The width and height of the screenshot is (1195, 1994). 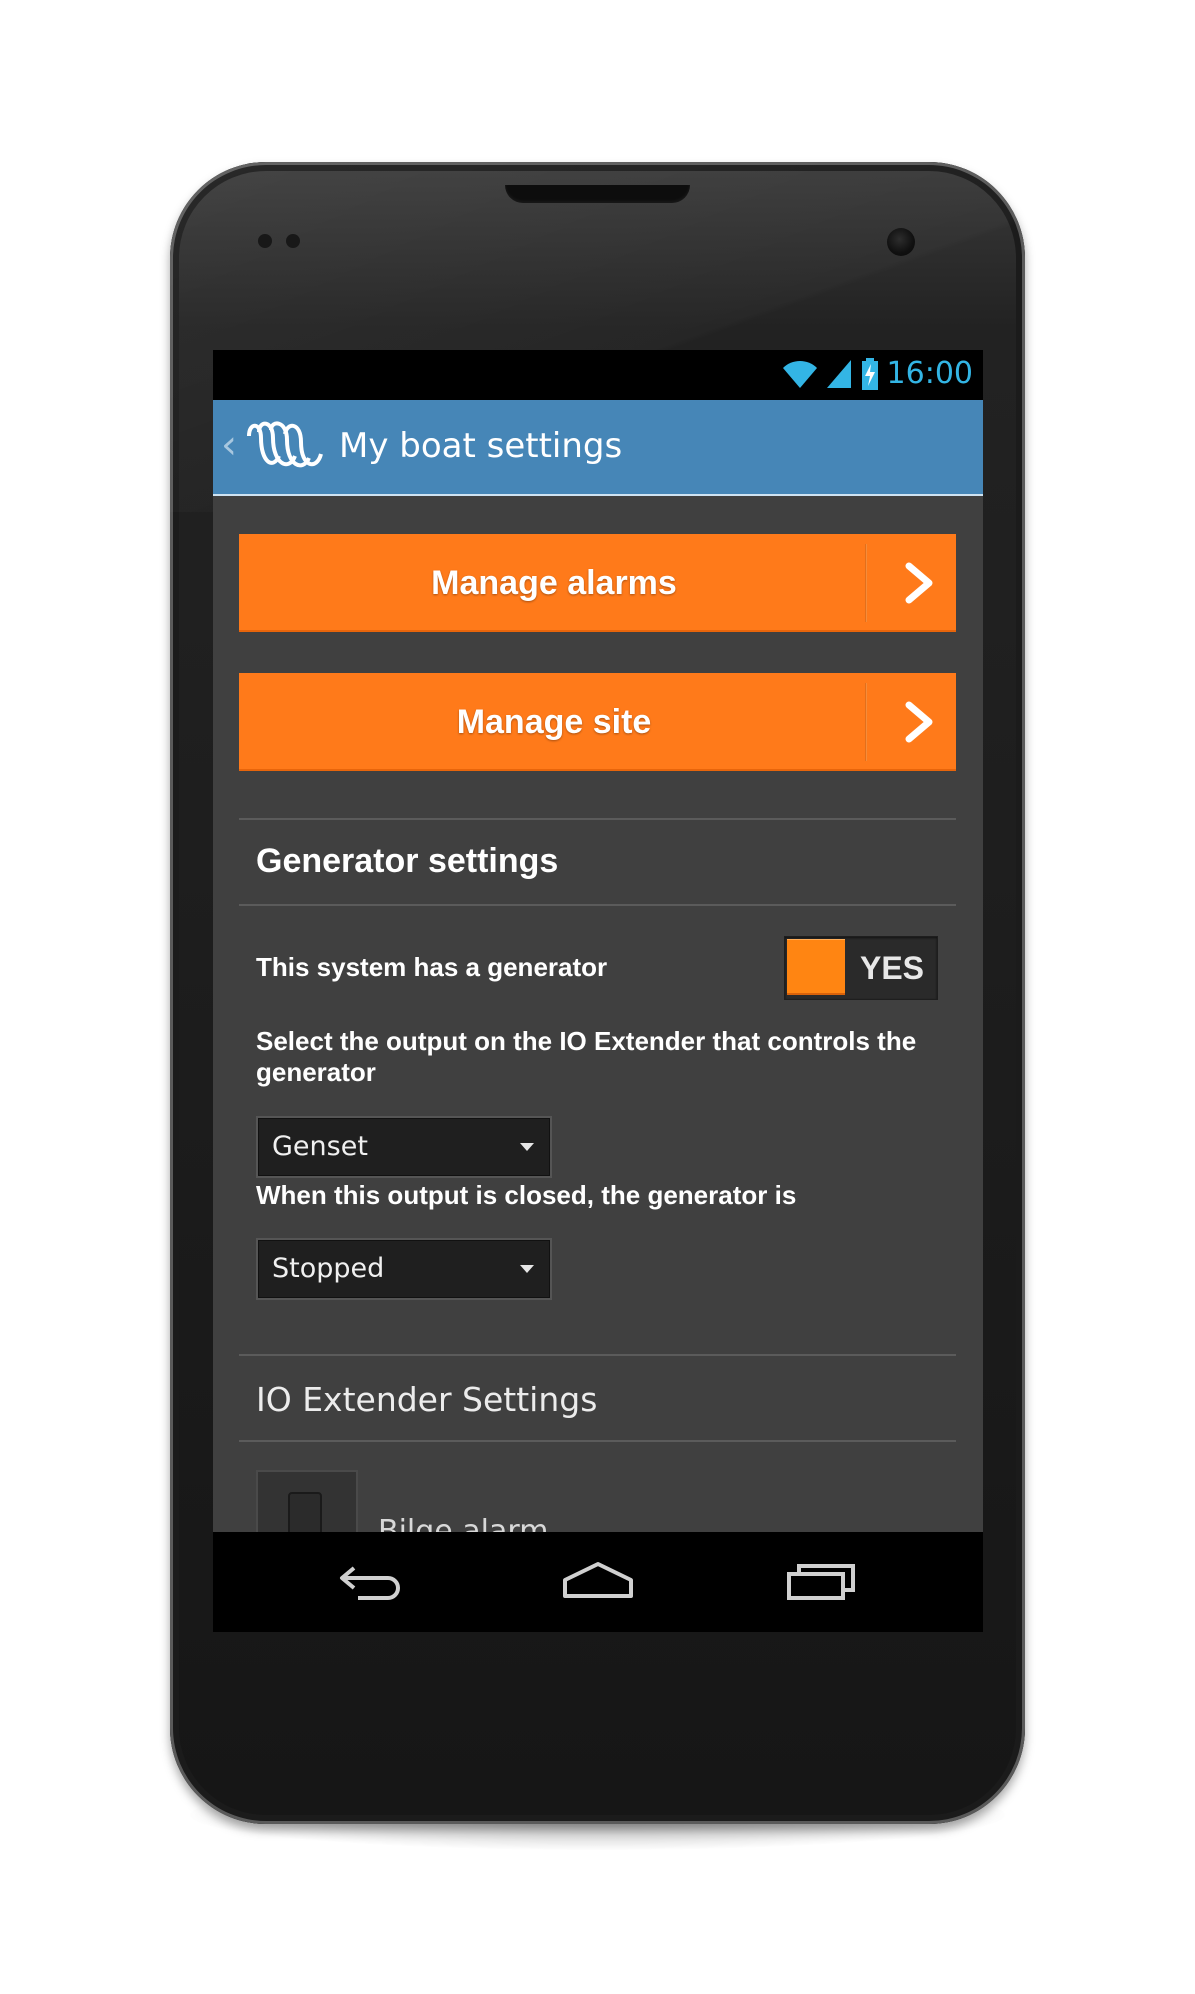 I want to click on bilge-alarm-checkbox, so click(x=305, y=1514).